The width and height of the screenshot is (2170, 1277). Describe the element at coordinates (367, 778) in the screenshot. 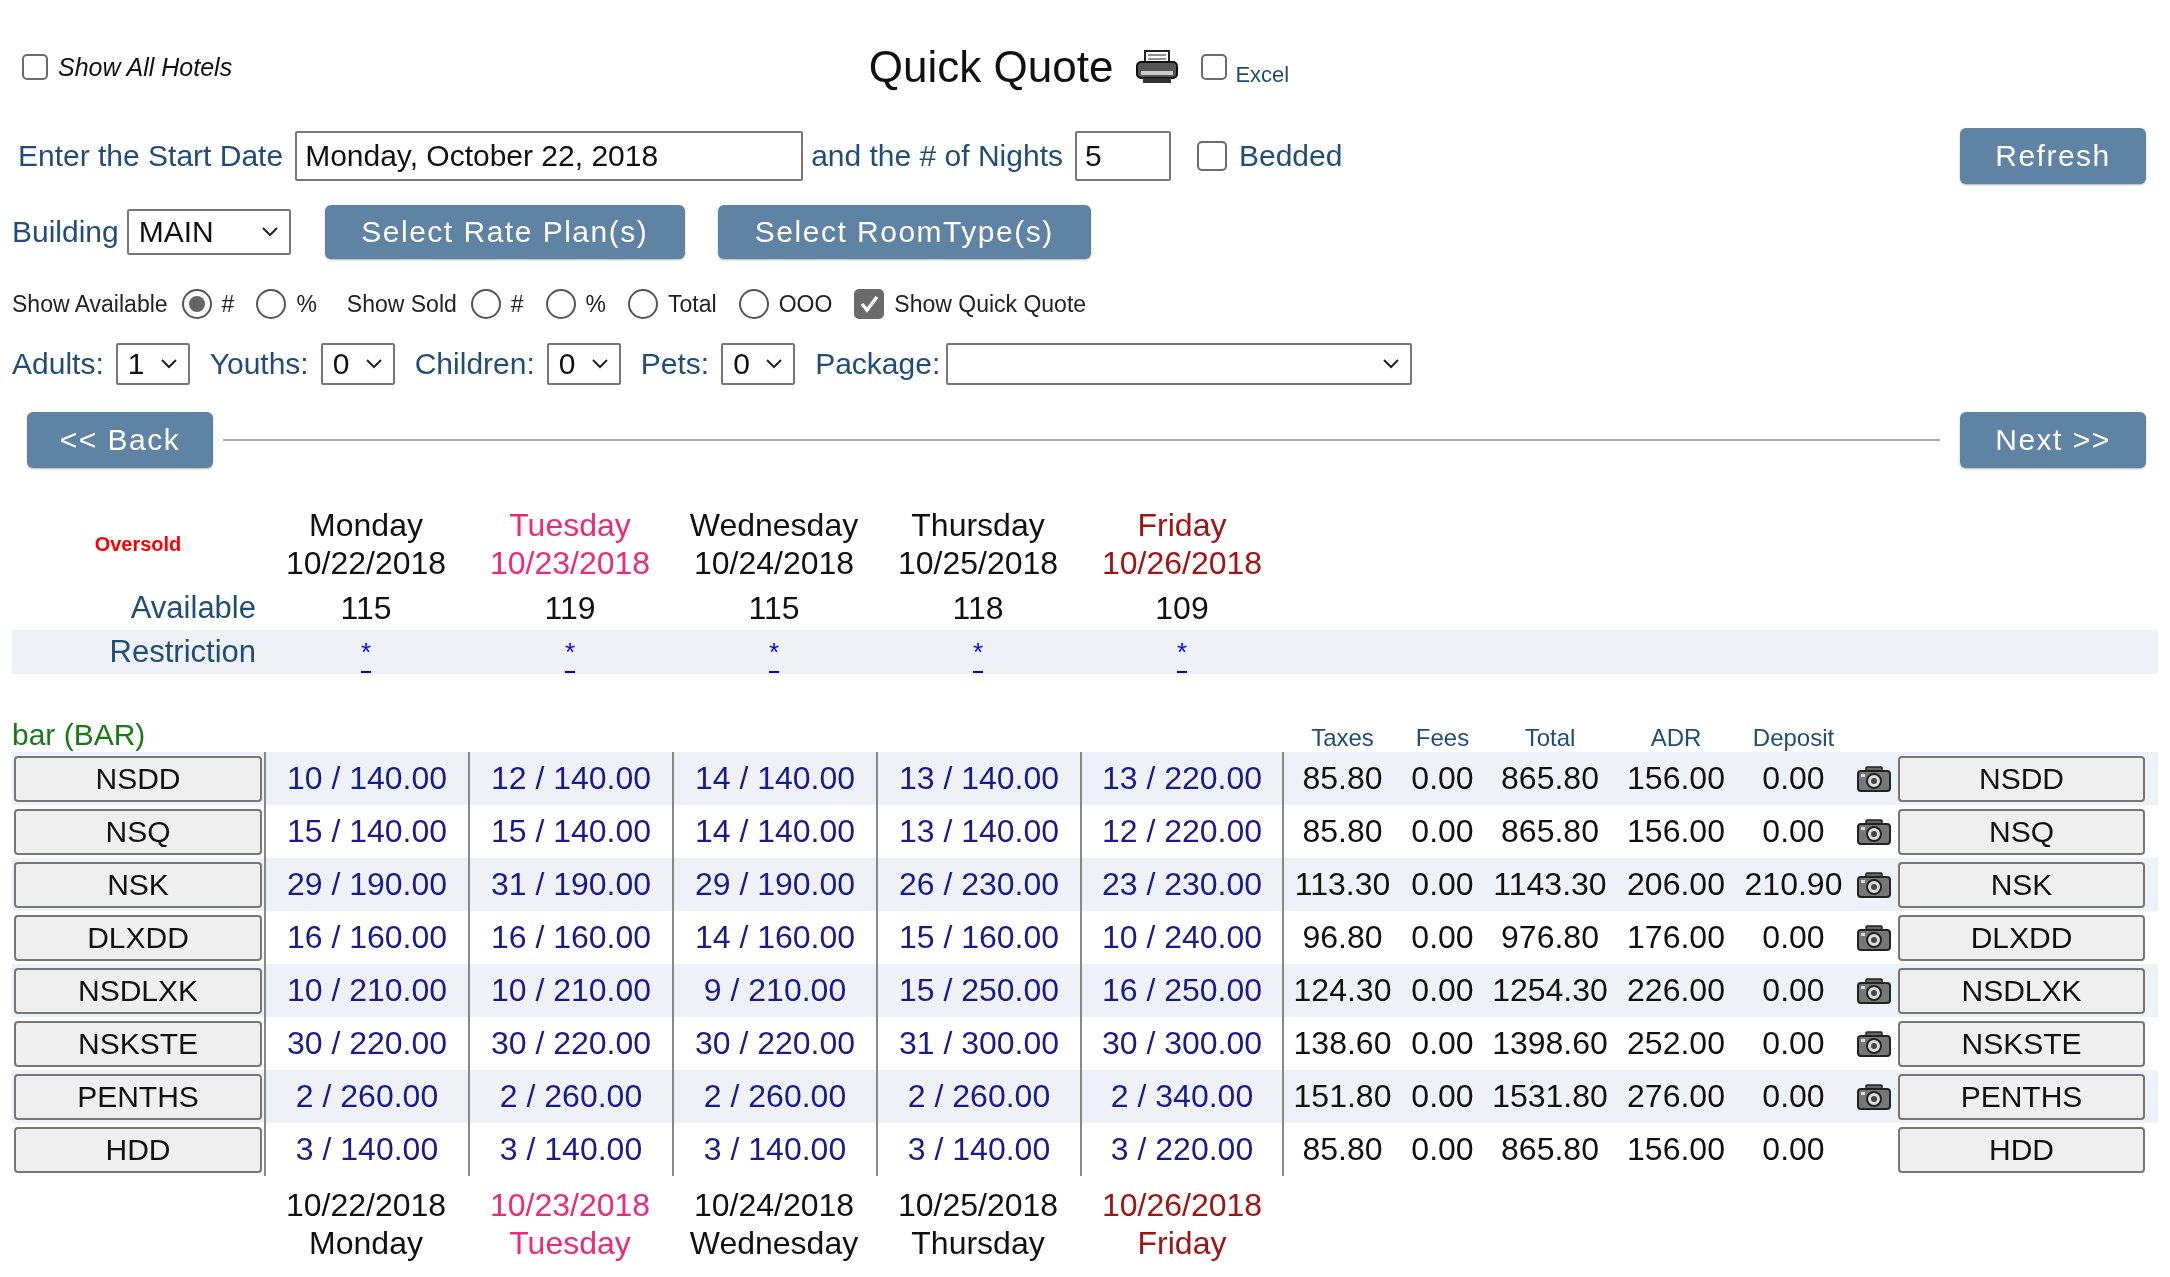

I see `rate-cell: 10 / 140.00` at that location.